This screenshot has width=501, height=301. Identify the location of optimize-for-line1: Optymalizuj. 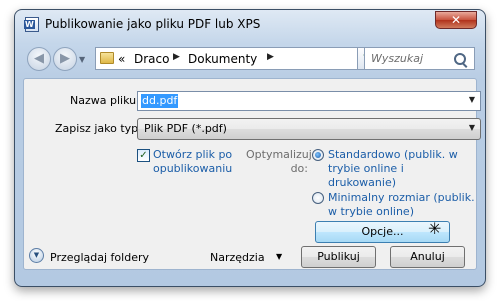
(279, 154).